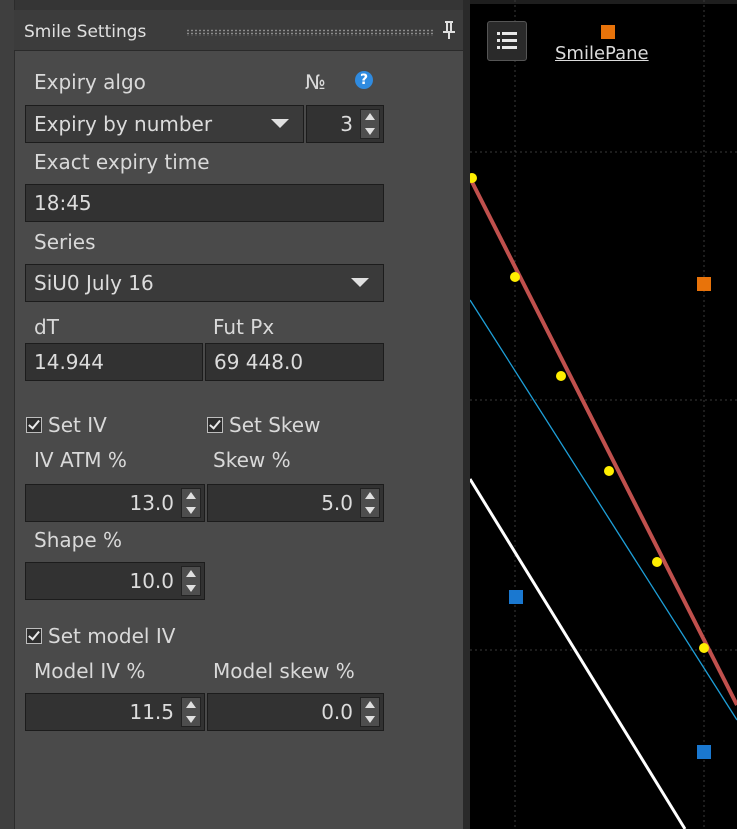 This screenshot has height=829, width=737. I want to click on set-skew-label: Set Skew, so click(275, 425).